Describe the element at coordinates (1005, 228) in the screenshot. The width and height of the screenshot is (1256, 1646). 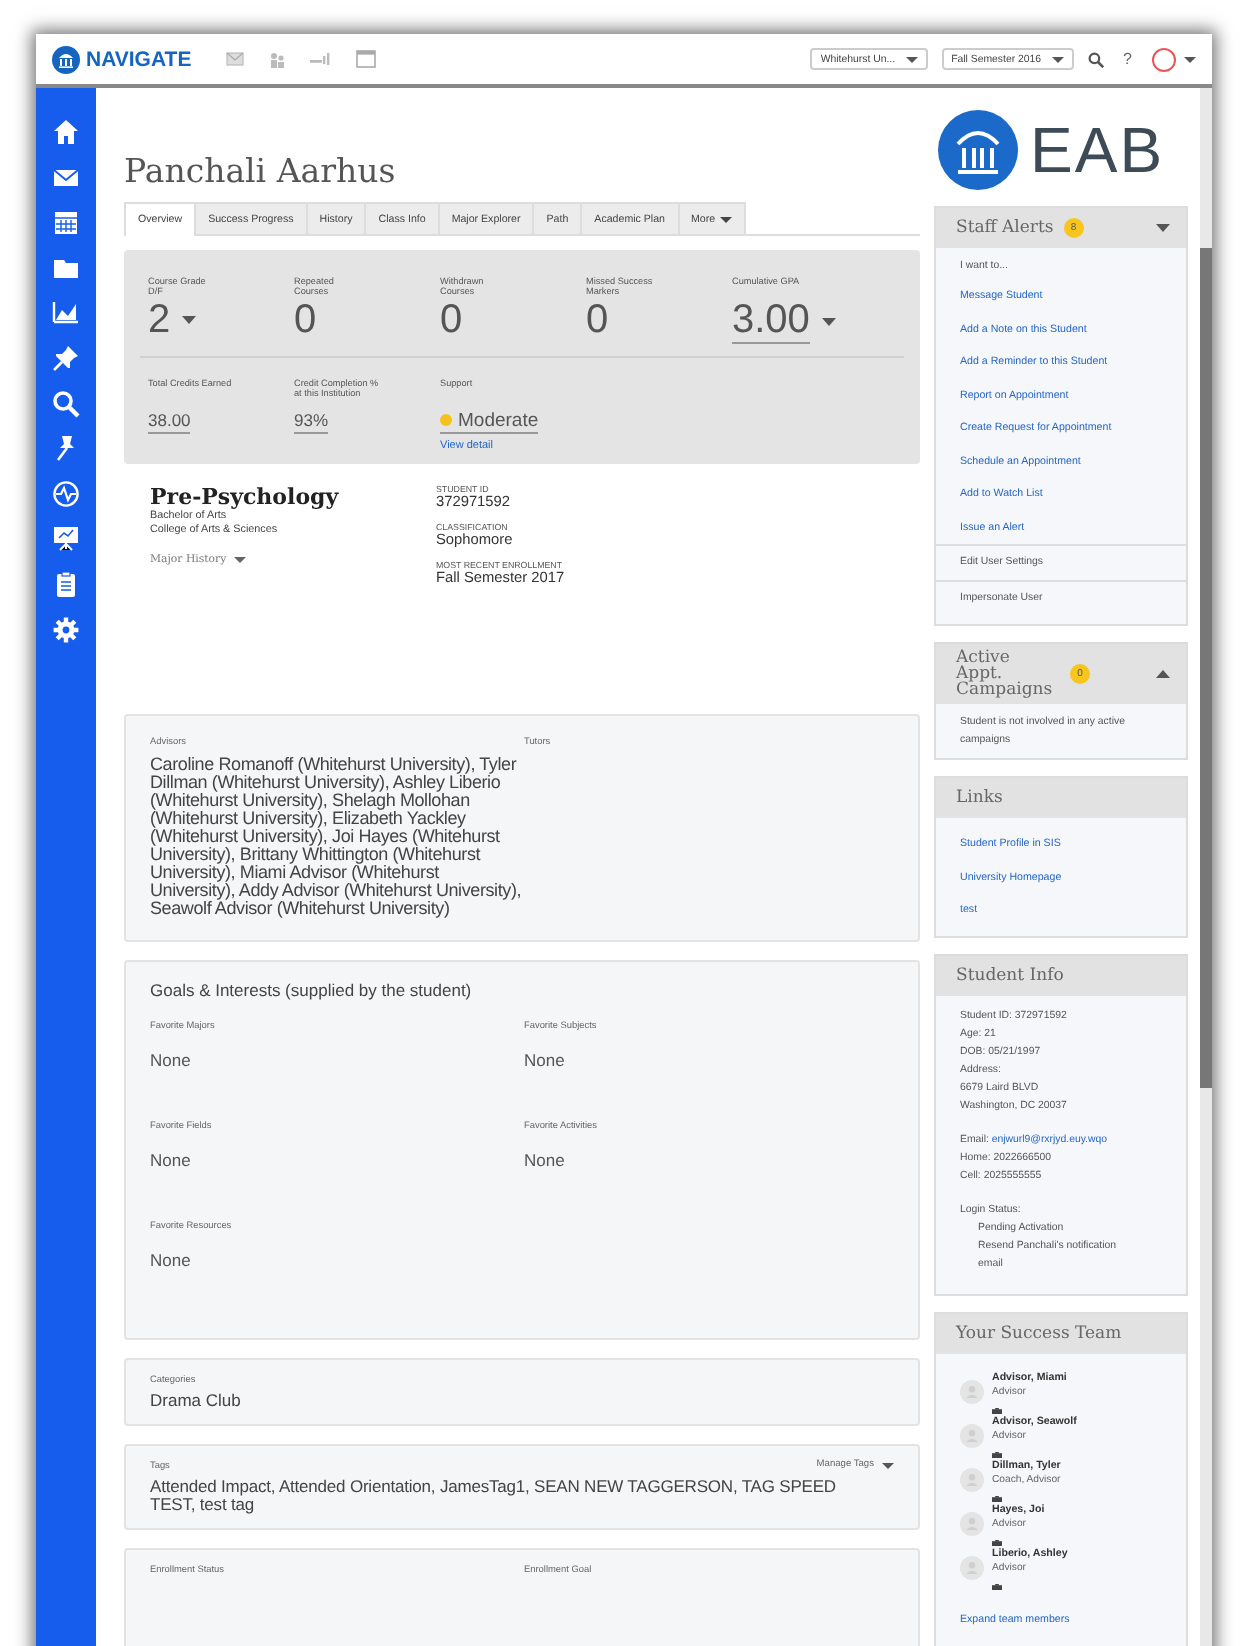
I see `panel-title: Staff Alerts` at that location.